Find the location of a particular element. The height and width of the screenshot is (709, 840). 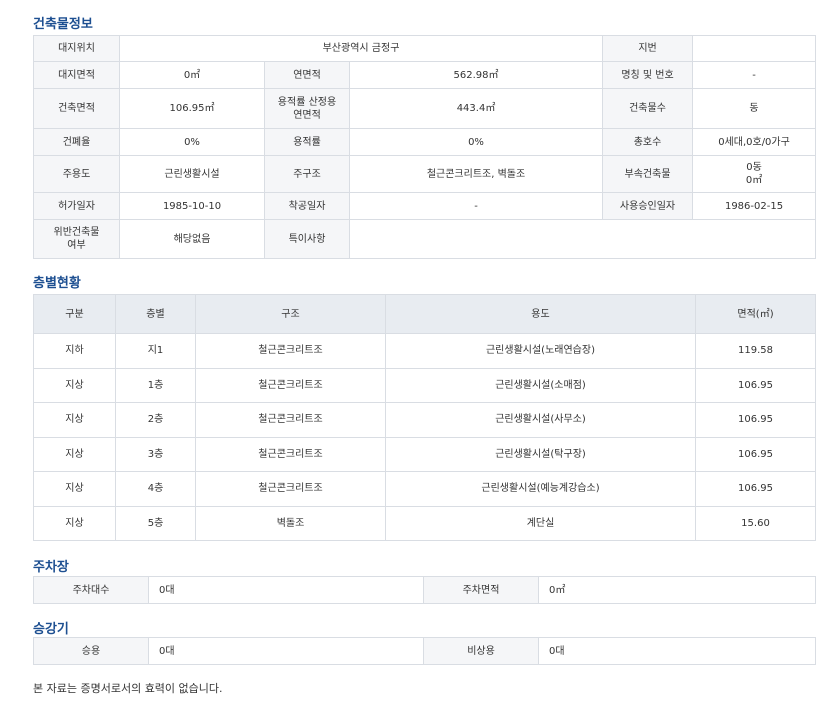

building-info-value: 1986-02-15 is located at coordinates (754, 206).